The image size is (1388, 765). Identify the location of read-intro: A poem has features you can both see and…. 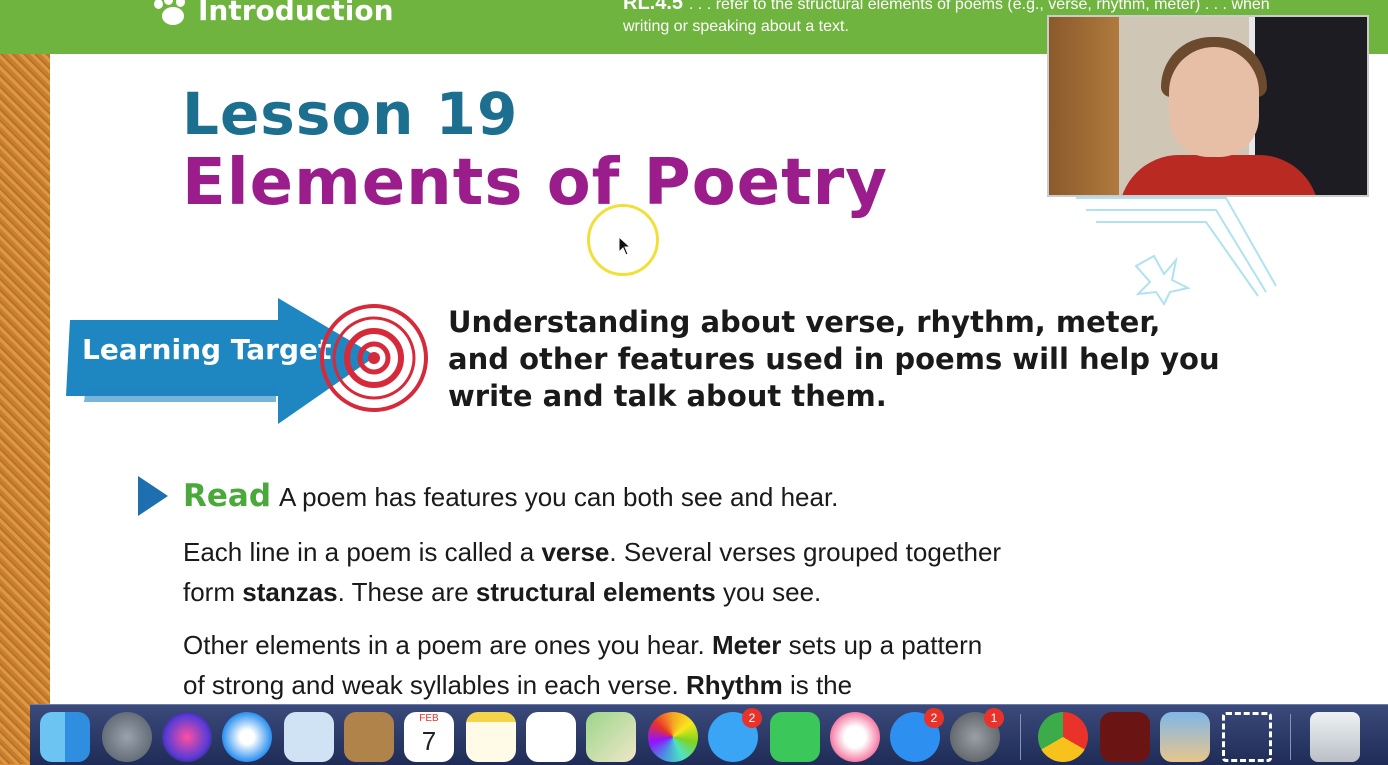
(559, 497).